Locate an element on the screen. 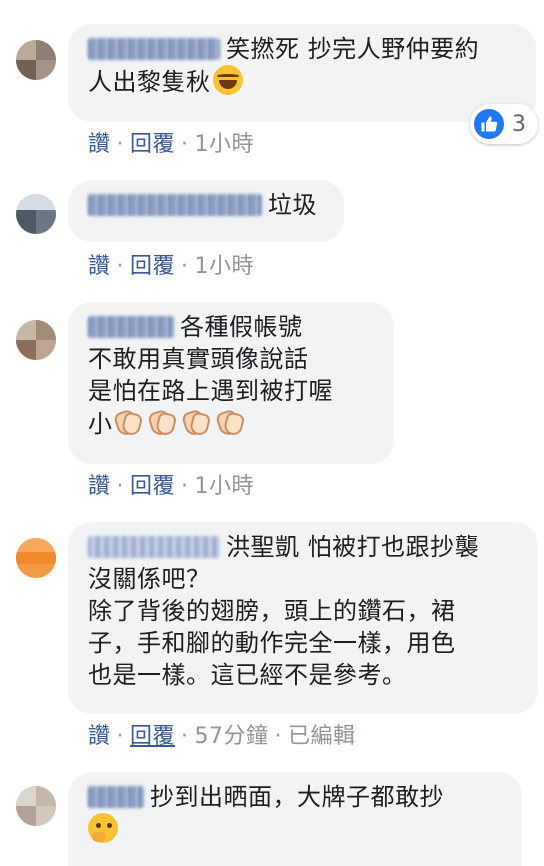 This screenshot has width=544, height=866. comment-text-line: 是怕在路上遇到被打喔 is located at coordinates (210, 391).